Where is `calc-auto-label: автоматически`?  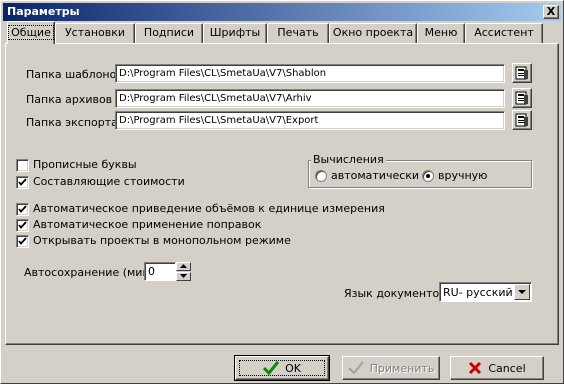
calc-auto-label: автоматически is located at coordinates (375, 175).